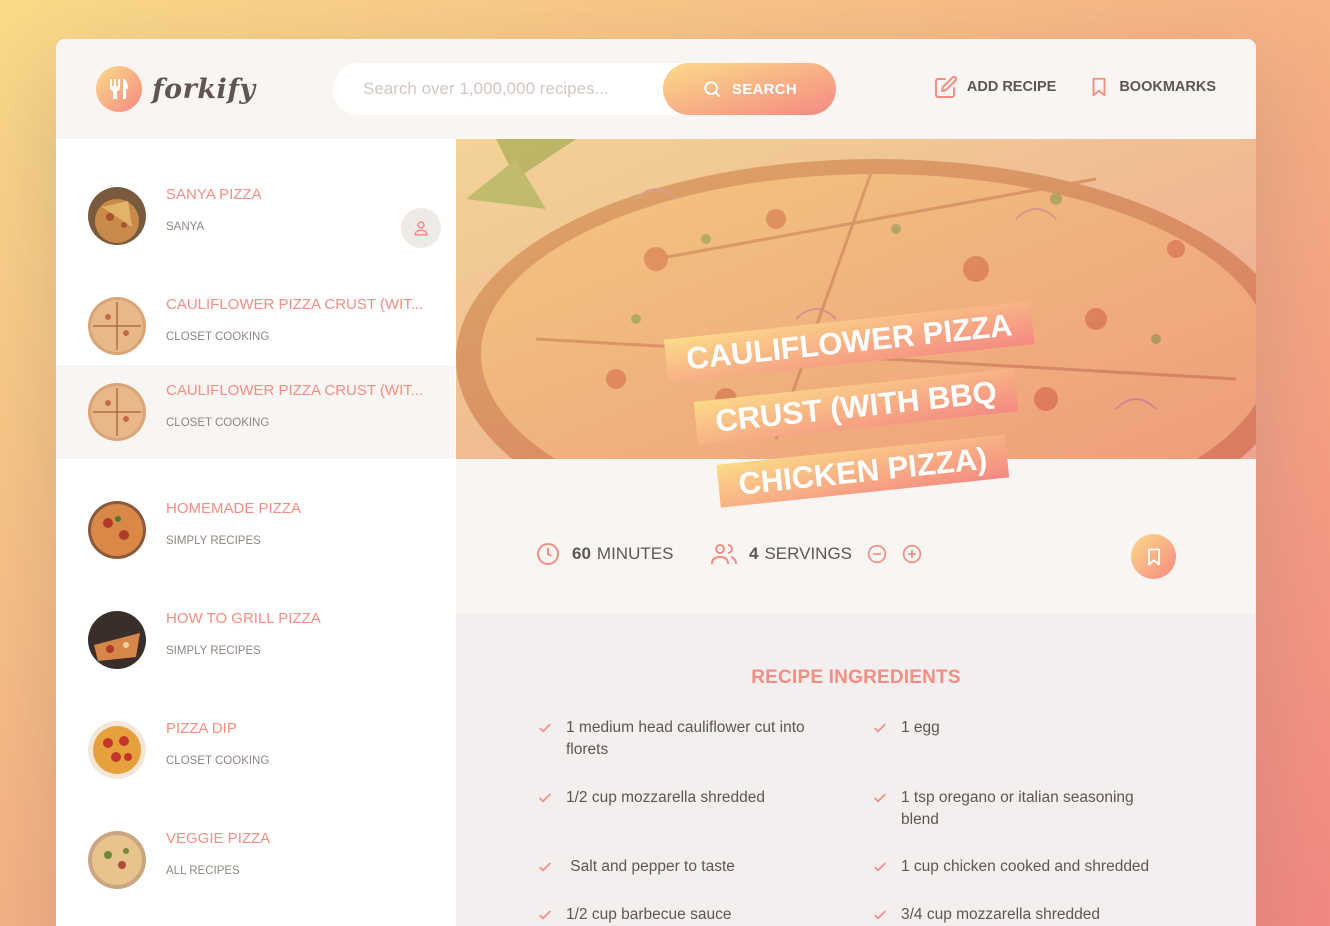 The image size is (1330, 926). Describe the element at coordinates (119, 89) in the screenshot. I see `fork-knife-icon` at that location.